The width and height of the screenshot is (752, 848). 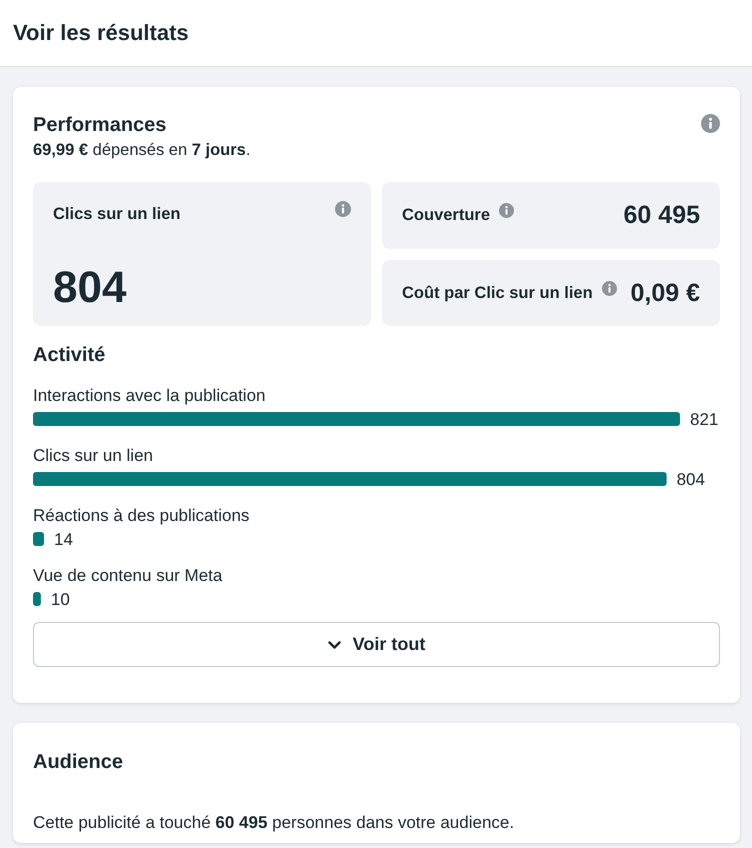 What do you see at coordinates (704, 419) in the screenshot?
I see `bar-value: 821` at bounding box center [704, 419].